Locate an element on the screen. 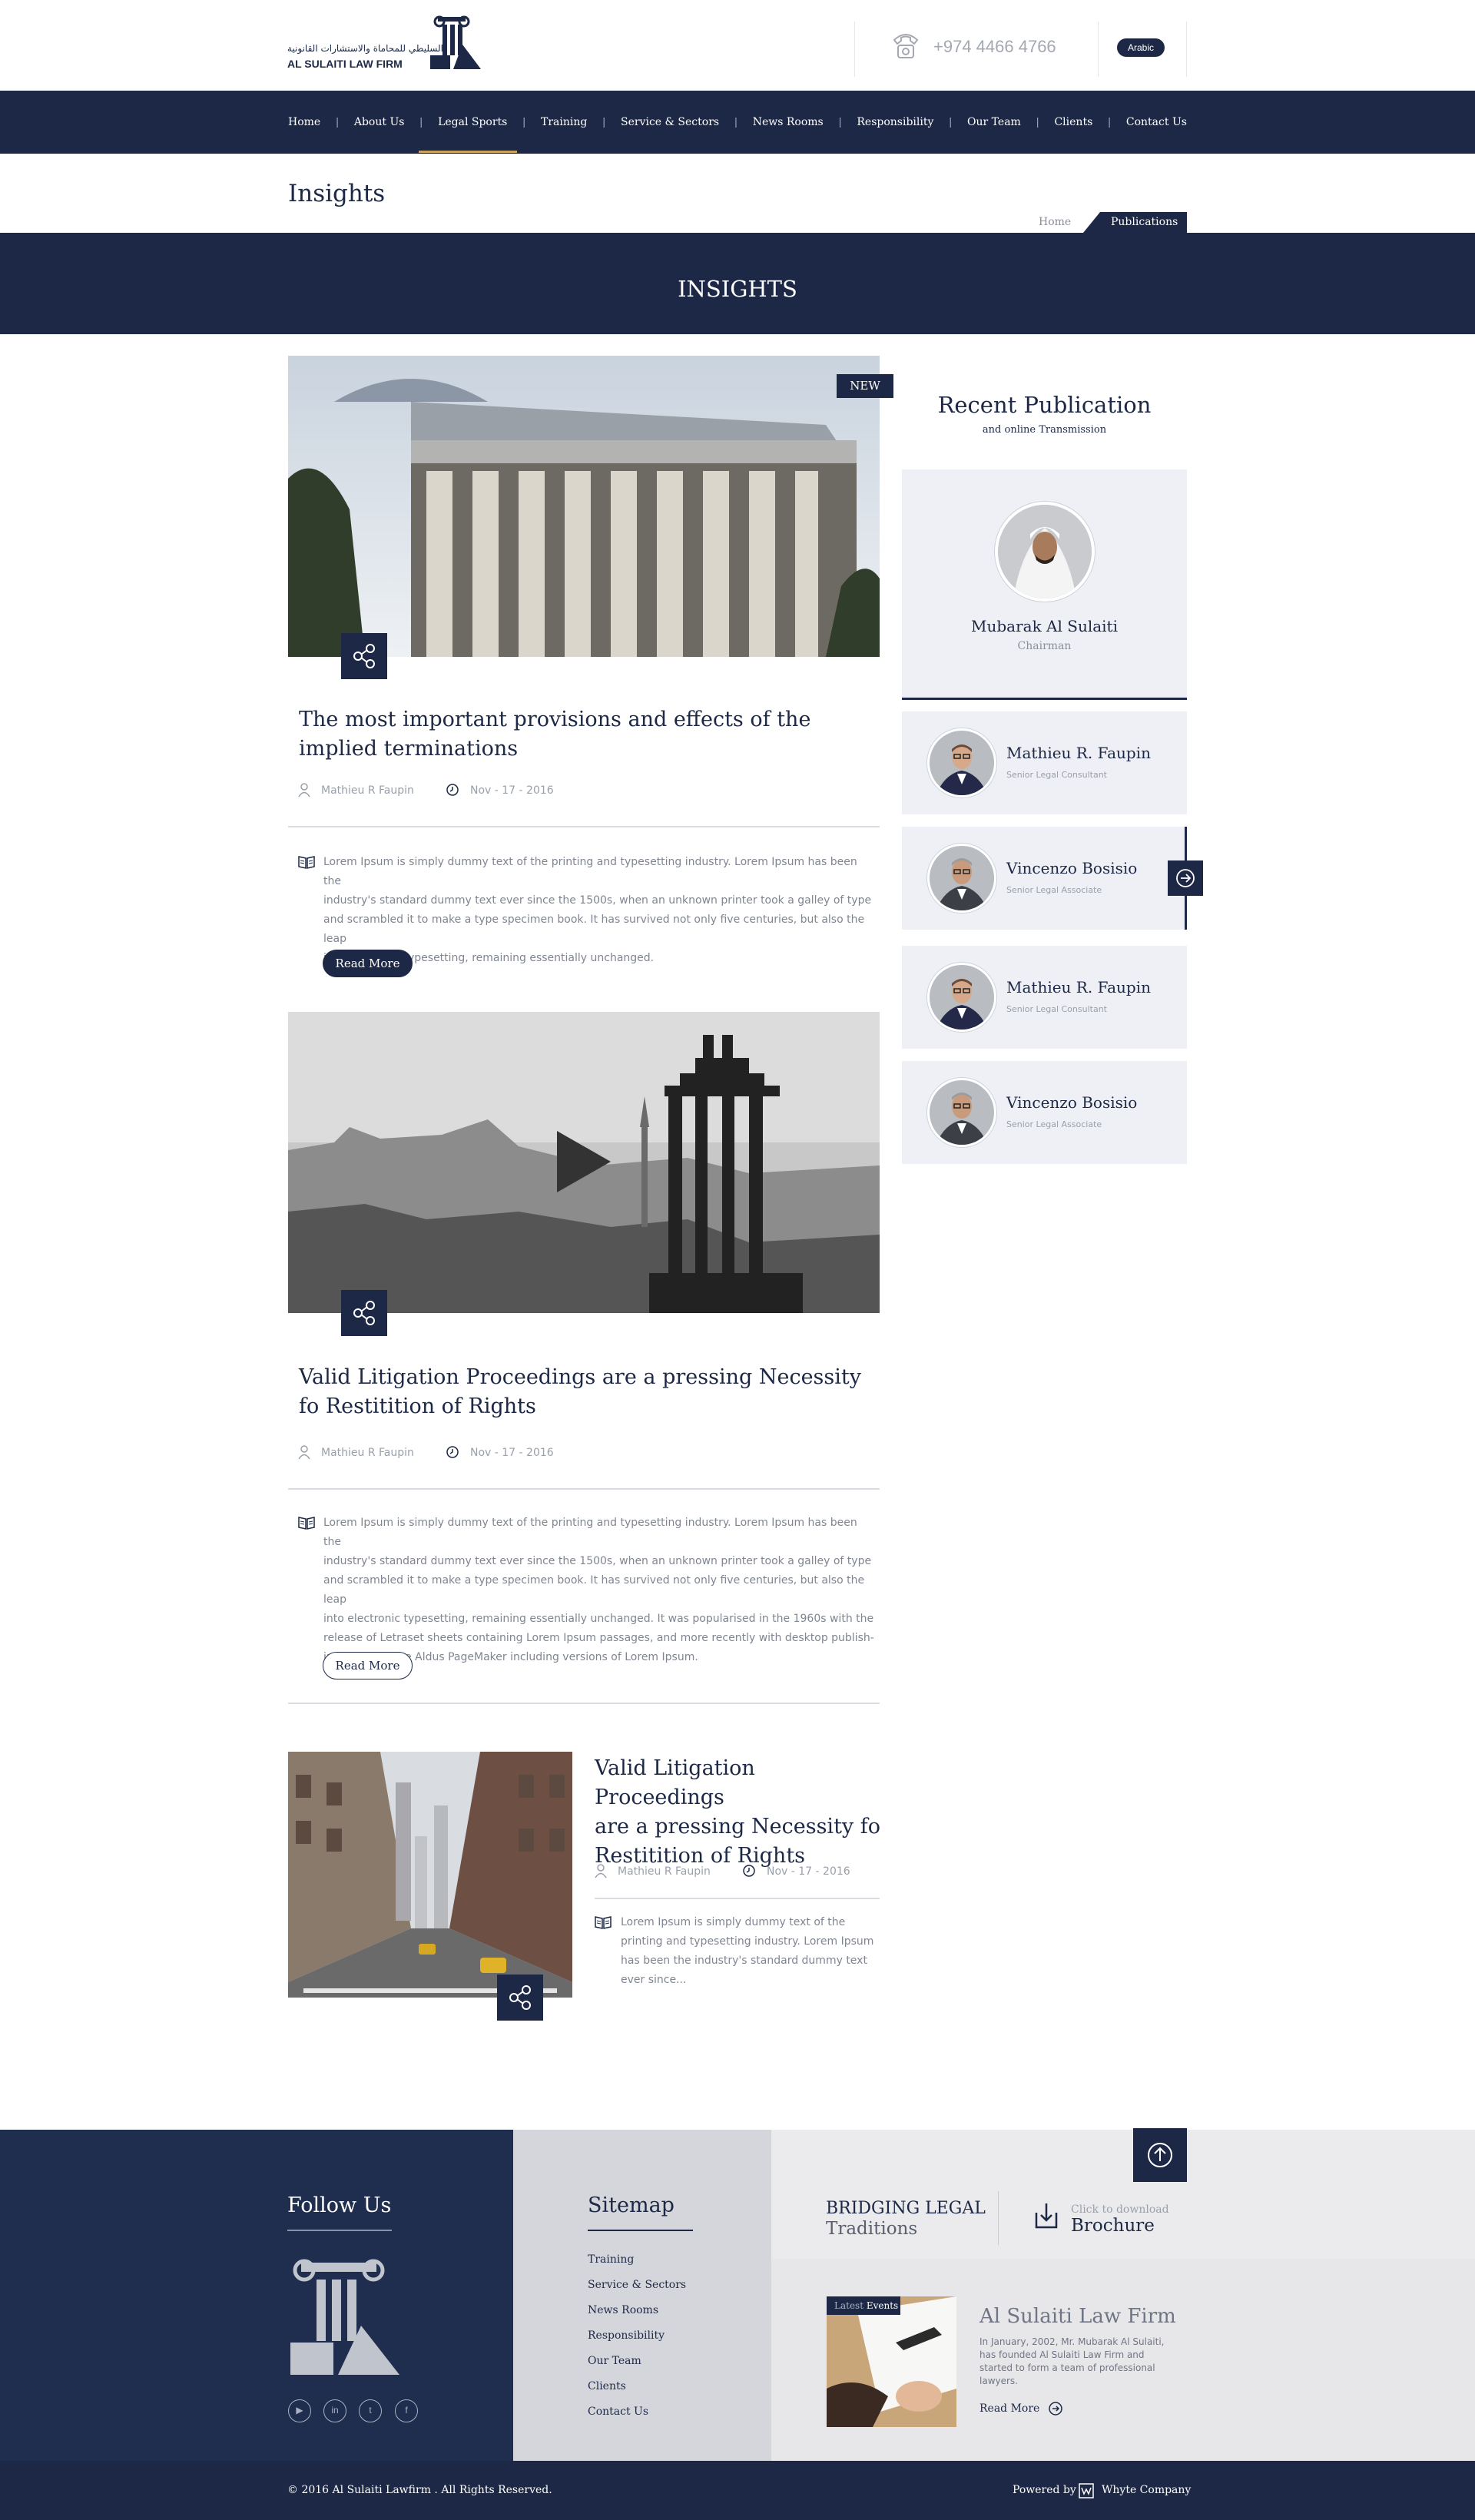 Image resolution: width=1475 pixels, height=2520 pixels. sitemap-link-responsibility: Responsibility is located at coordinates (626, 2336).